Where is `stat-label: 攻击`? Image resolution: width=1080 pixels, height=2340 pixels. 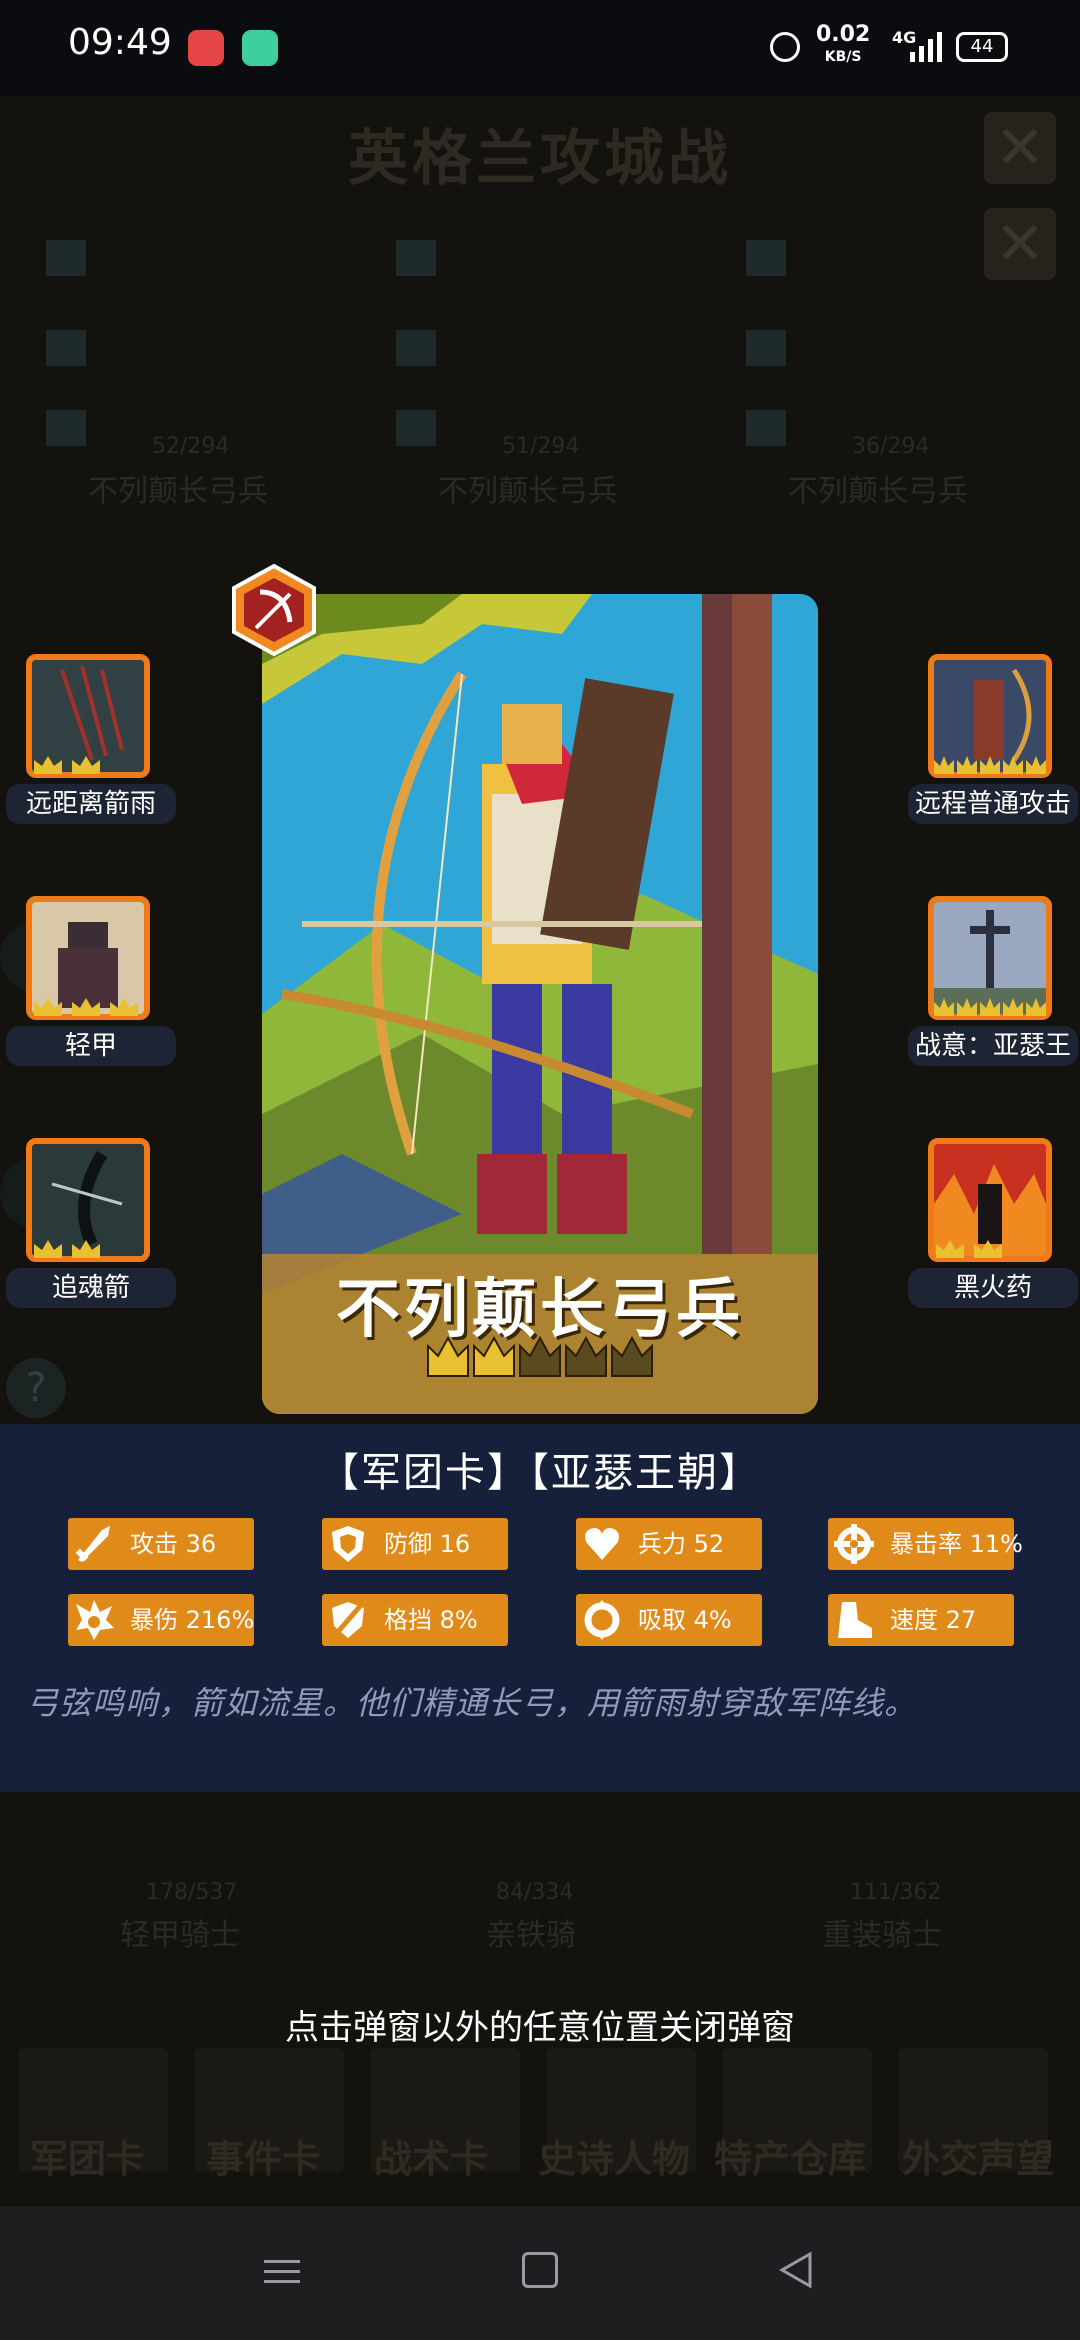 stat-label: 攻击 is located at coordinates (154, 1544).